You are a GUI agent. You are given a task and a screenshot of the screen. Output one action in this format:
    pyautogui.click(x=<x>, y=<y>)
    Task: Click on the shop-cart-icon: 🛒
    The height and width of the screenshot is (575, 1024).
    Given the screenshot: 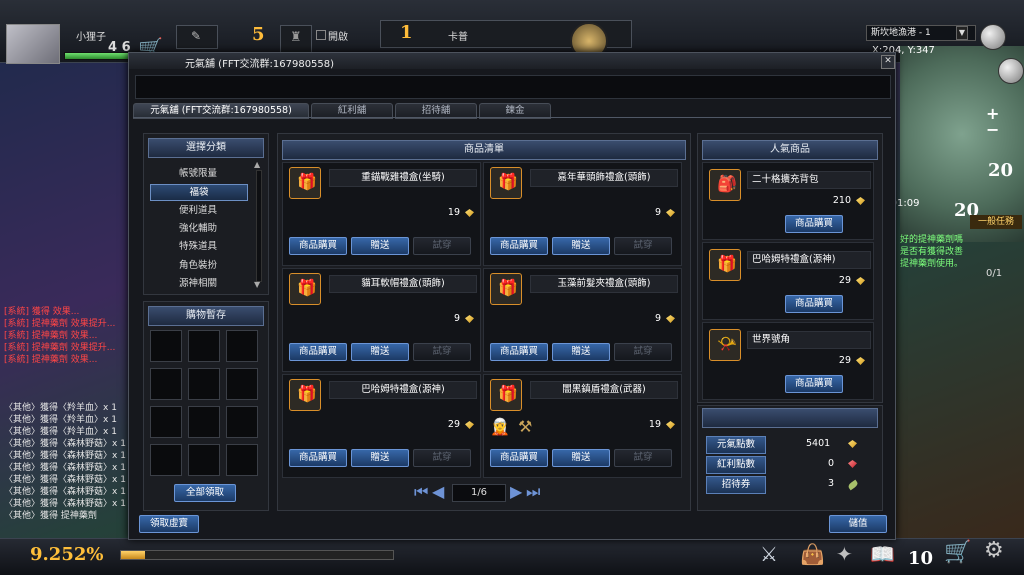 What is the action you would take?
    pyautogui.click(x=957, y=552)
    